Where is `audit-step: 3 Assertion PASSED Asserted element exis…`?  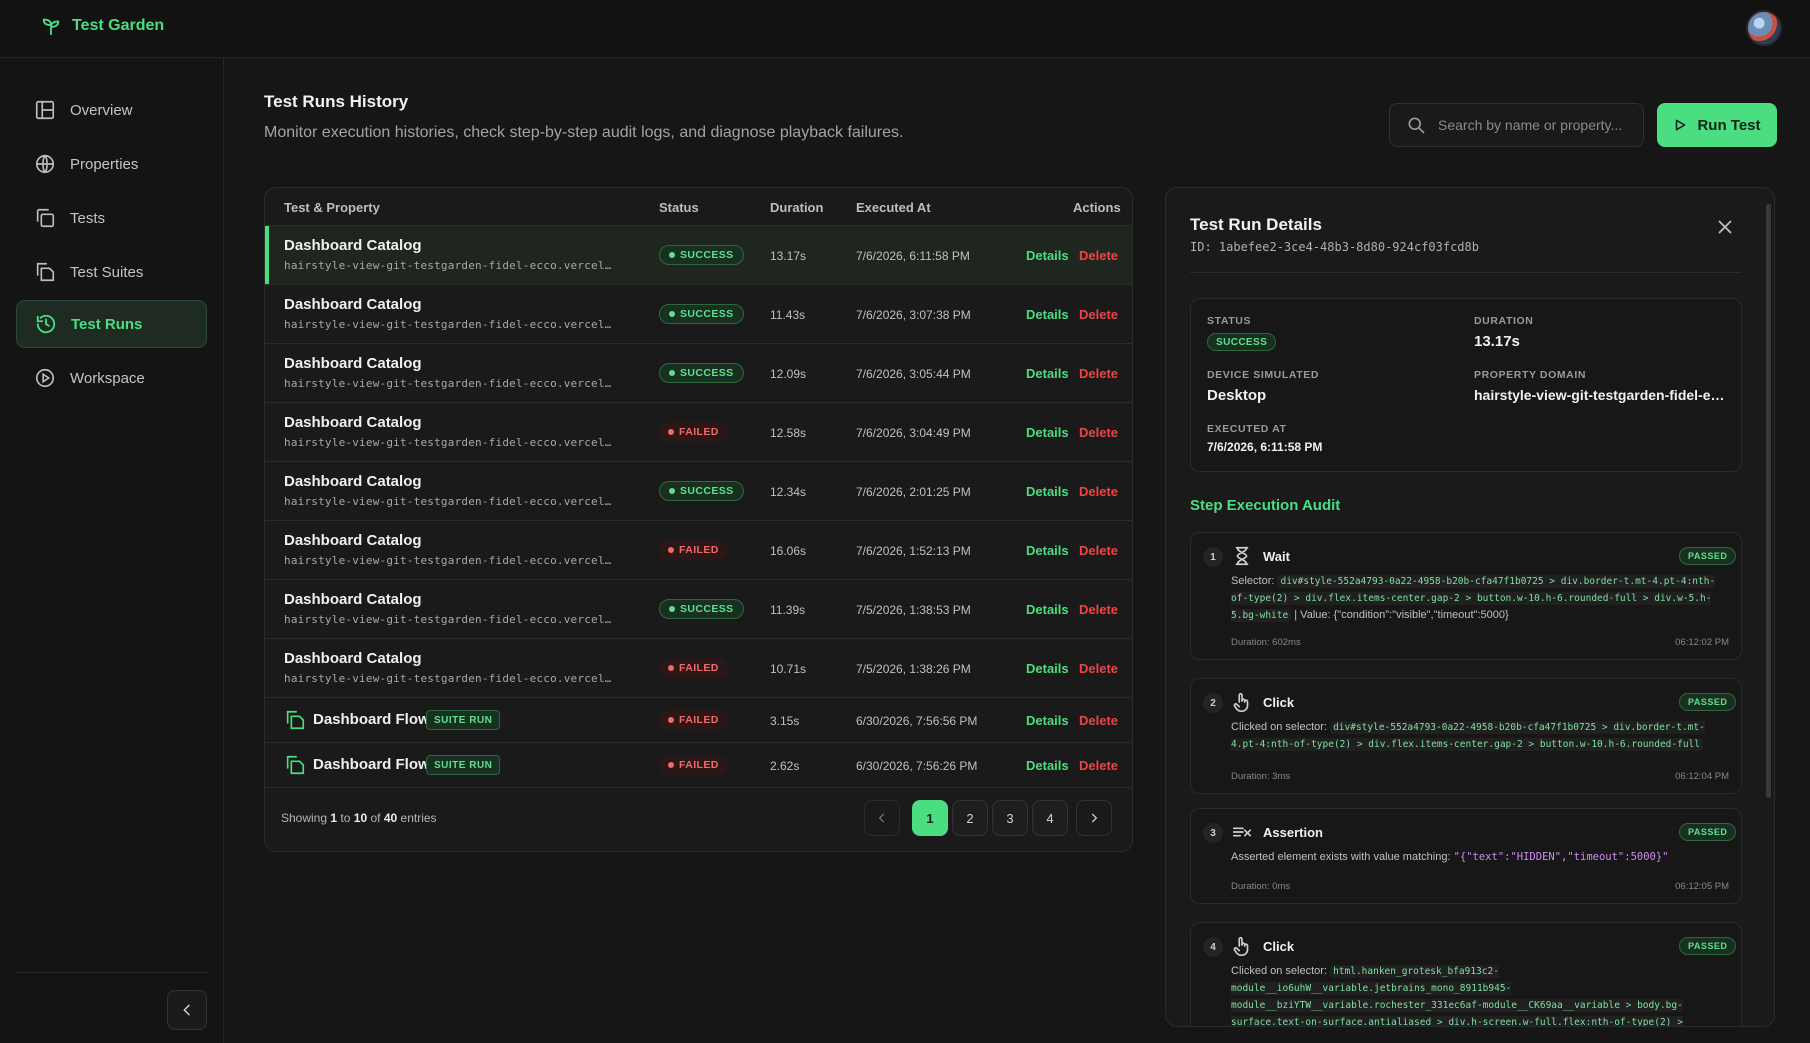
audit-step: 3 Assertion PASSED Asserted element exis… is located at coordinates (1466, 856).